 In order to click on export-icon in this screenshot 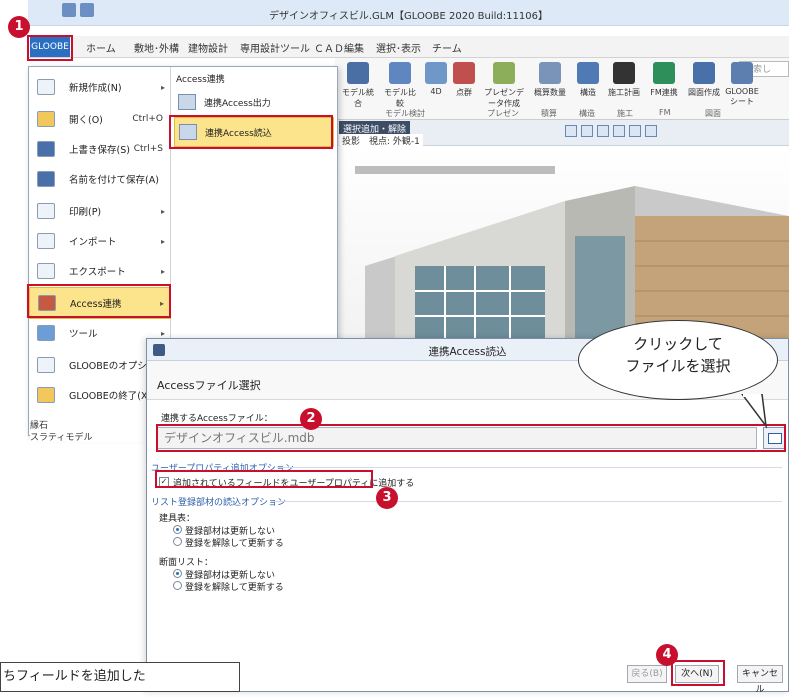, I will do `click(46, 271)`.